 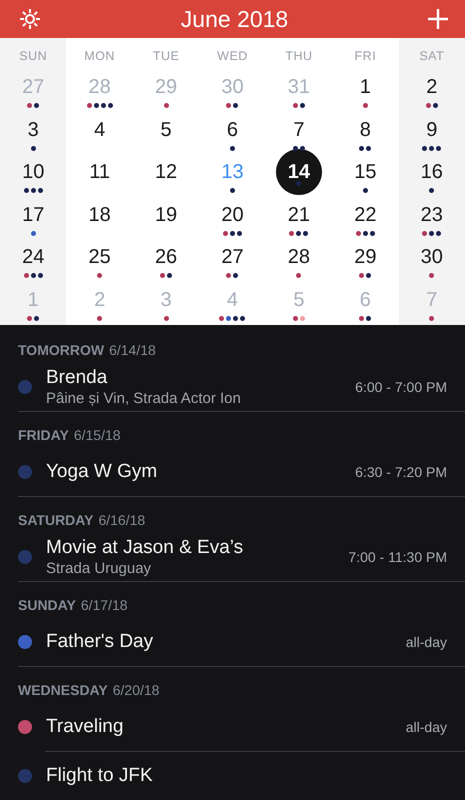 I want to click on section-date: 6/15/18, so click(x=97, y=435).